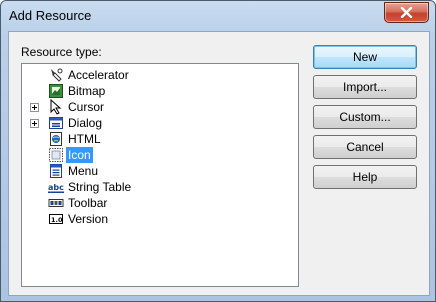 This screenshot has width=436, height=302. Describe the element at coordinates (157, 187) in the screenshot. I see `tree-item-string-table: abc String Table` at that location.